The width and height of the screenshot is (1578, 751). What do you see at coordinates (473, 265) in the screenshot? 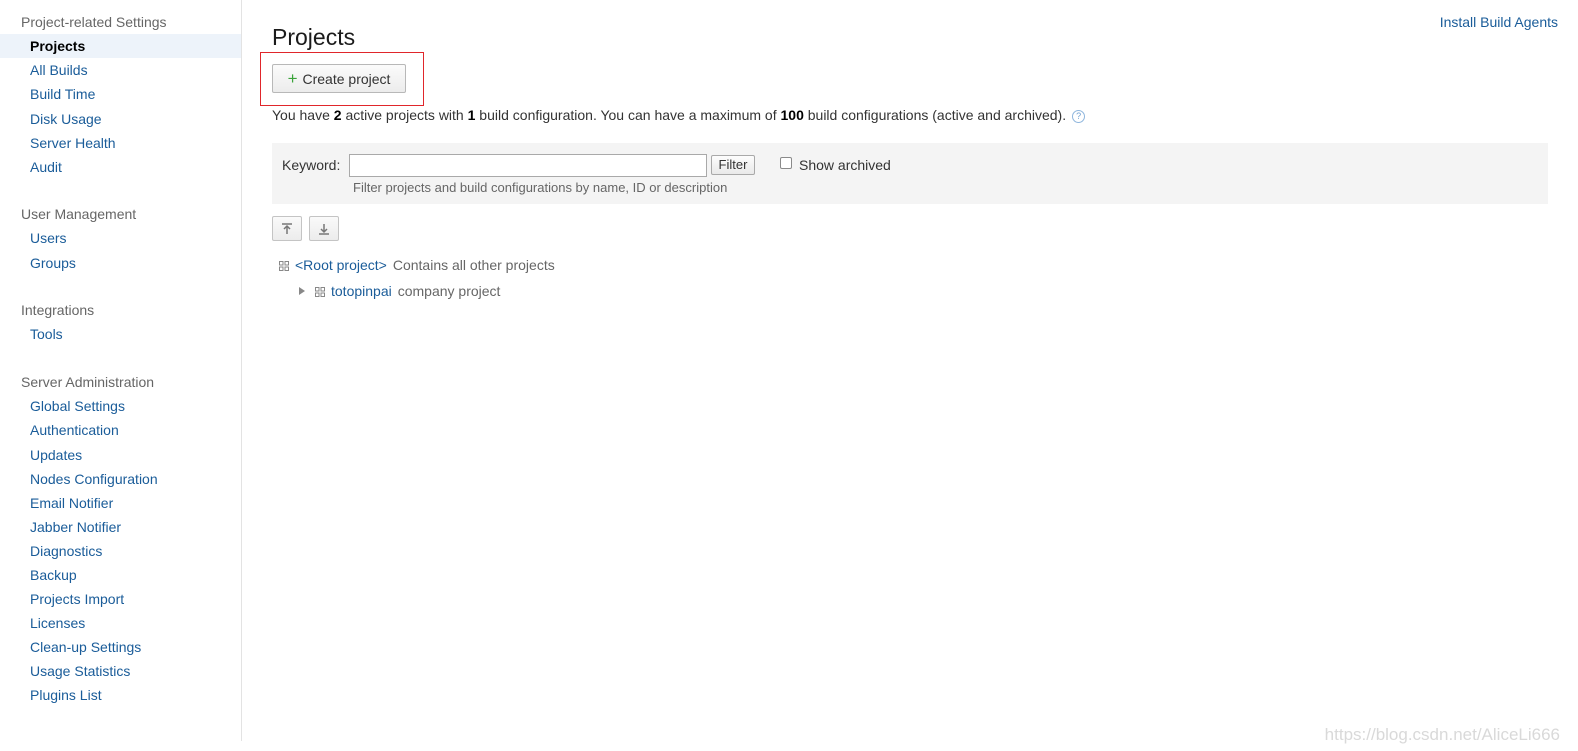
I see `root-project-description: Contains all other projects` at bounding box center [473, 265].